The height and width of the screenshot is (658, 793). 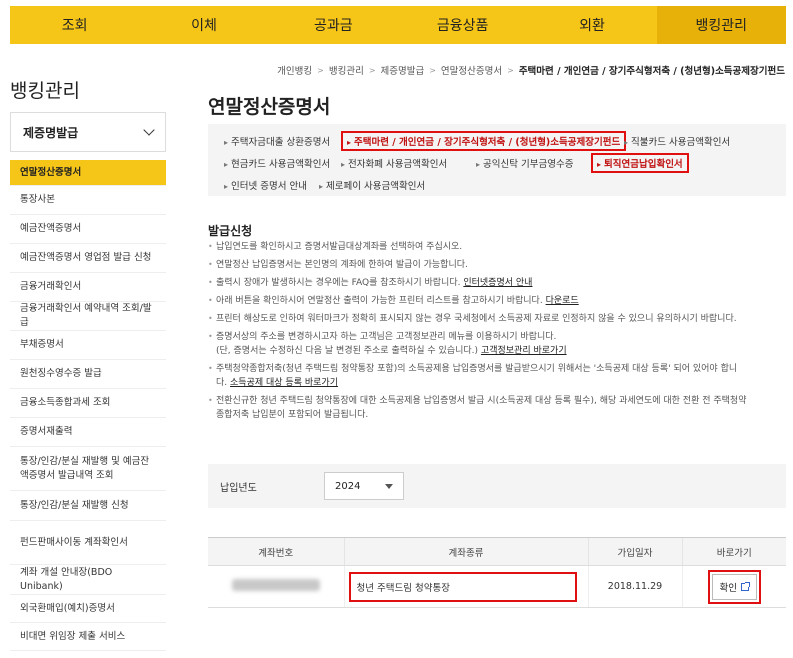 I want to click on account-product-name: 청년 주택드림 청약통장, so click(x=462, y=586).